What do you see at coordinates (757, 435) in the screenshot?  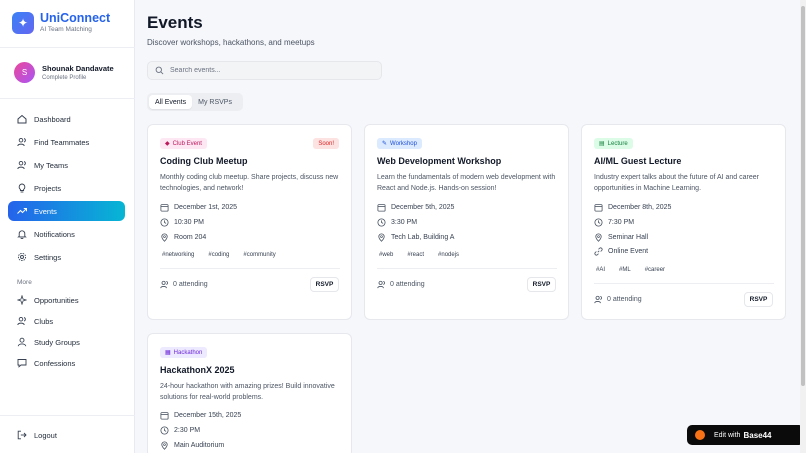 I see `badge-brand: Base44` at bounding box center [757, 435].